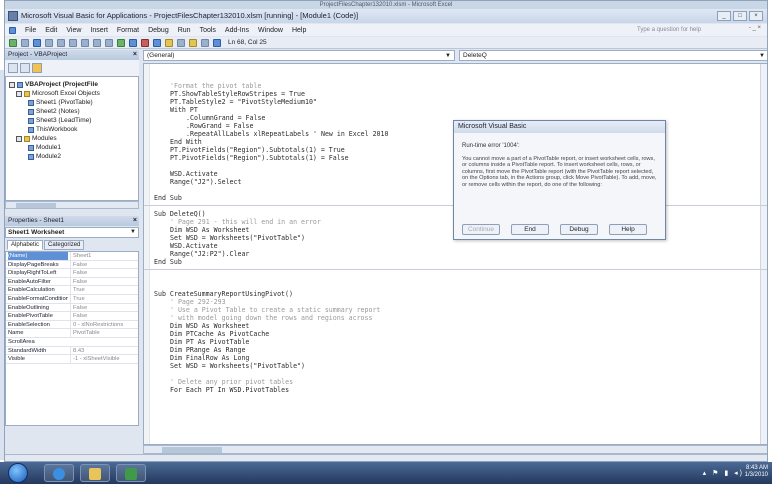 The width and height of the screenshot is (772, 484). What do you see at coordinates (756, 16) in the screenshot?
I see `close-button: ×` at bounding box center [756, 16].